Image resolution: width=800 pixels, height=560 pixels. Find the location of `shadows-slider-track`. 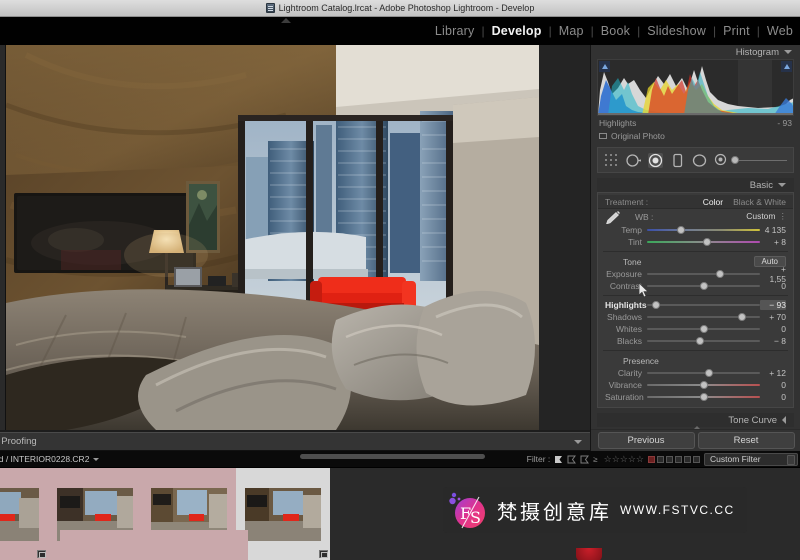

shadows-slider-track is located at coordinates (703, 317).